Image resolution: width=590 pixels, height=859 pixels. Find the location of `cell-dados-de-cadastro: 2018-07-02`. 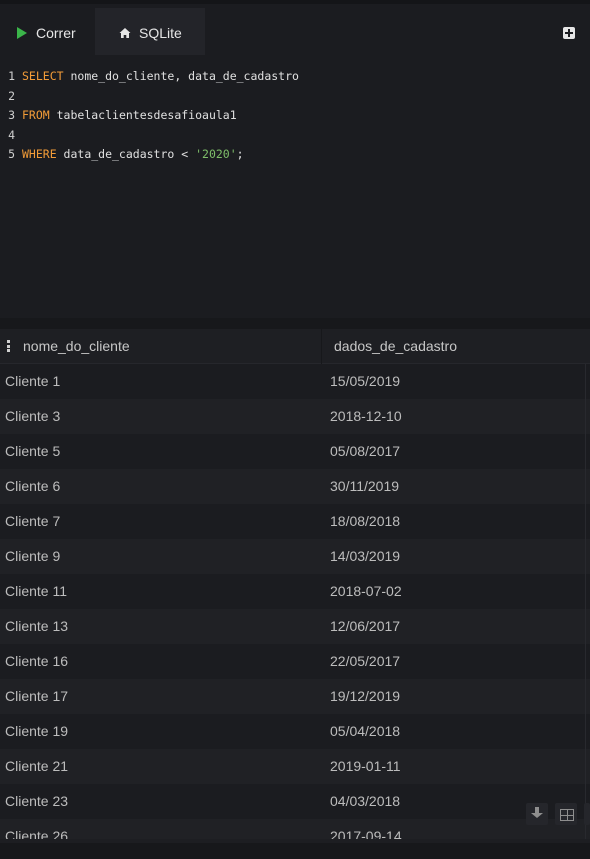

cell-dados-de-cadastro: 2018-07-02 is located at coordinates (366, 591).